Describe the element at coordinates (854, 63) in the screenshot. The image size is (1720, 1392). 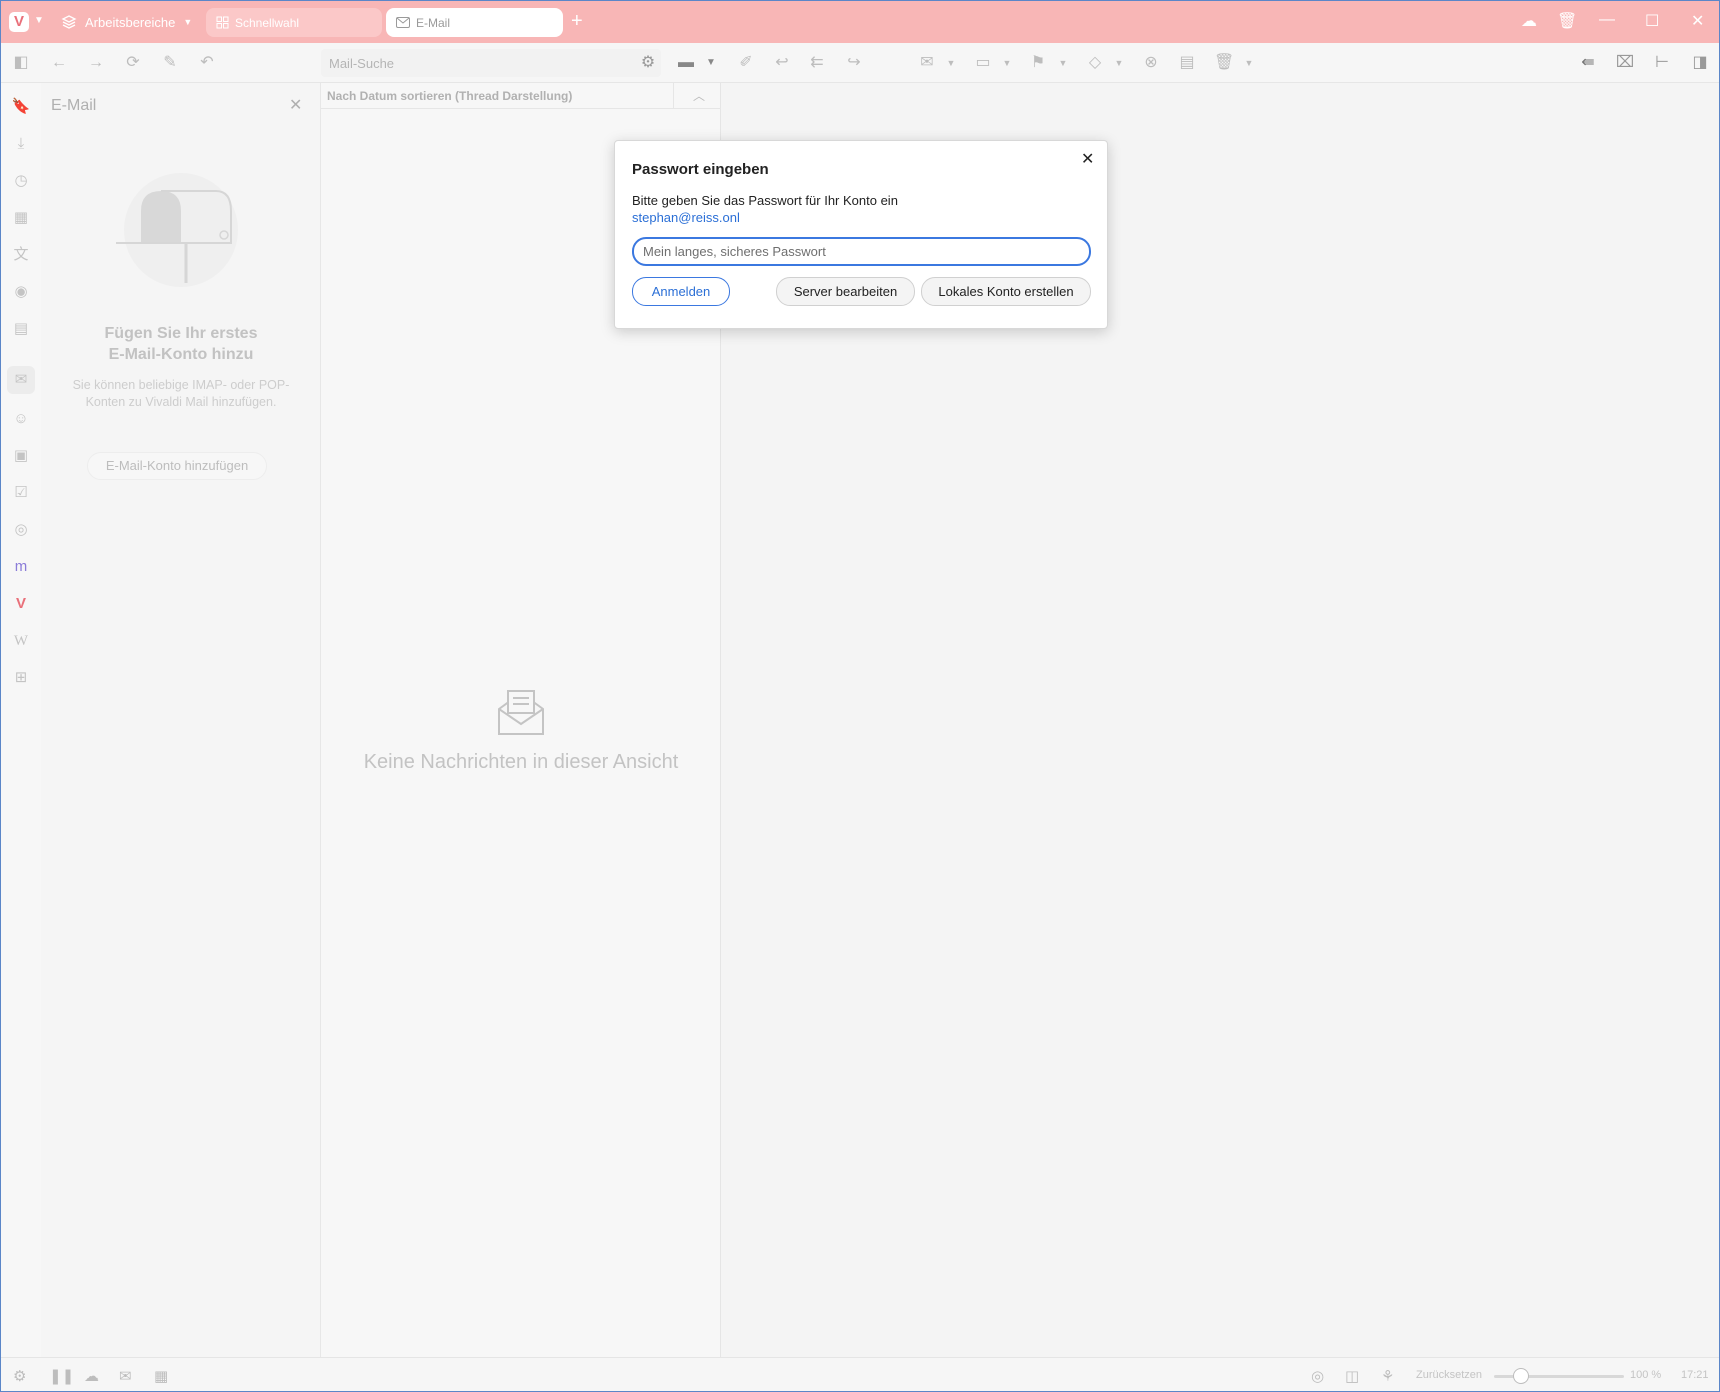
I see `forward-mail-icon: ↪` at that location.